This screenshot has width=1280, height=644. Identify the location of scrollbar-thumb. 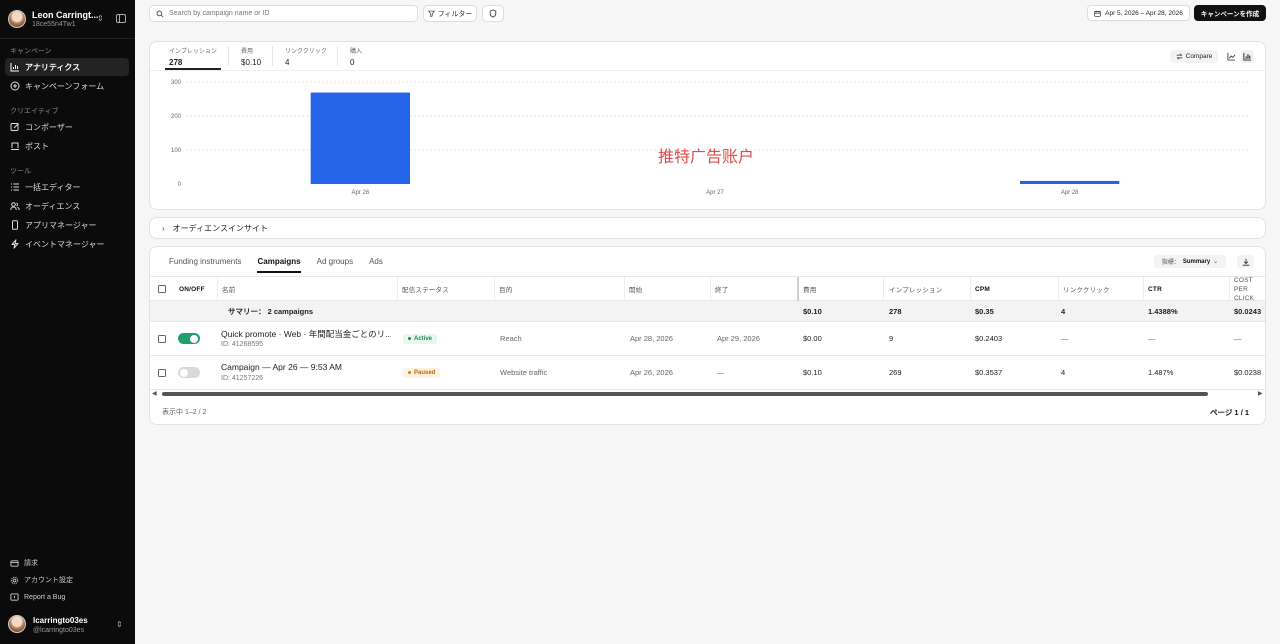
(685, 394).